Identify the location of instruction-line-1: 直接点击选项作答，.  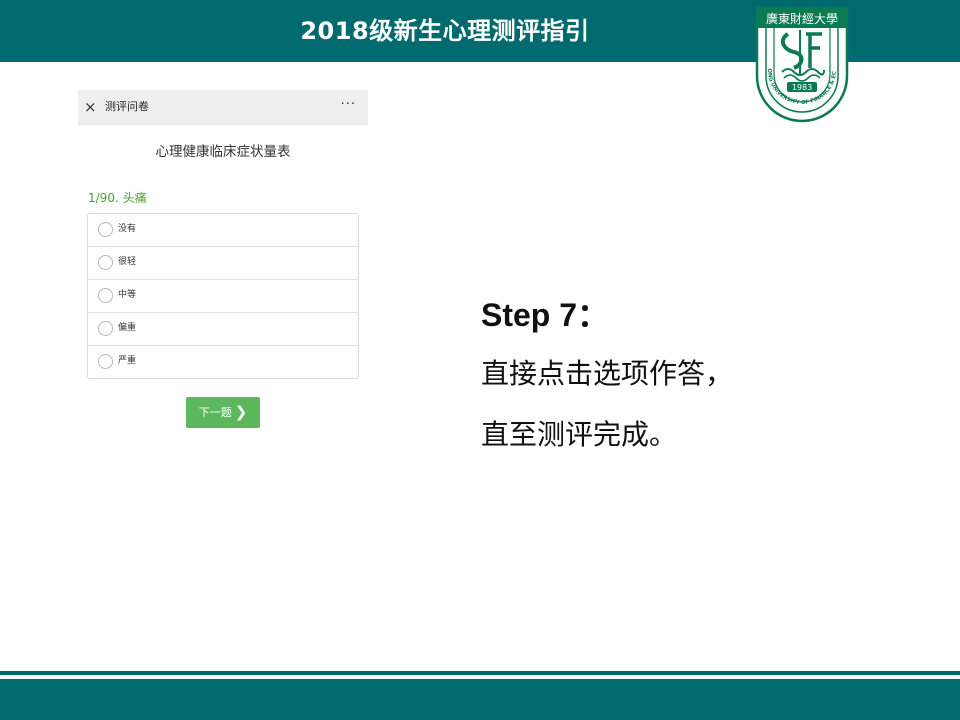
(607, 373).